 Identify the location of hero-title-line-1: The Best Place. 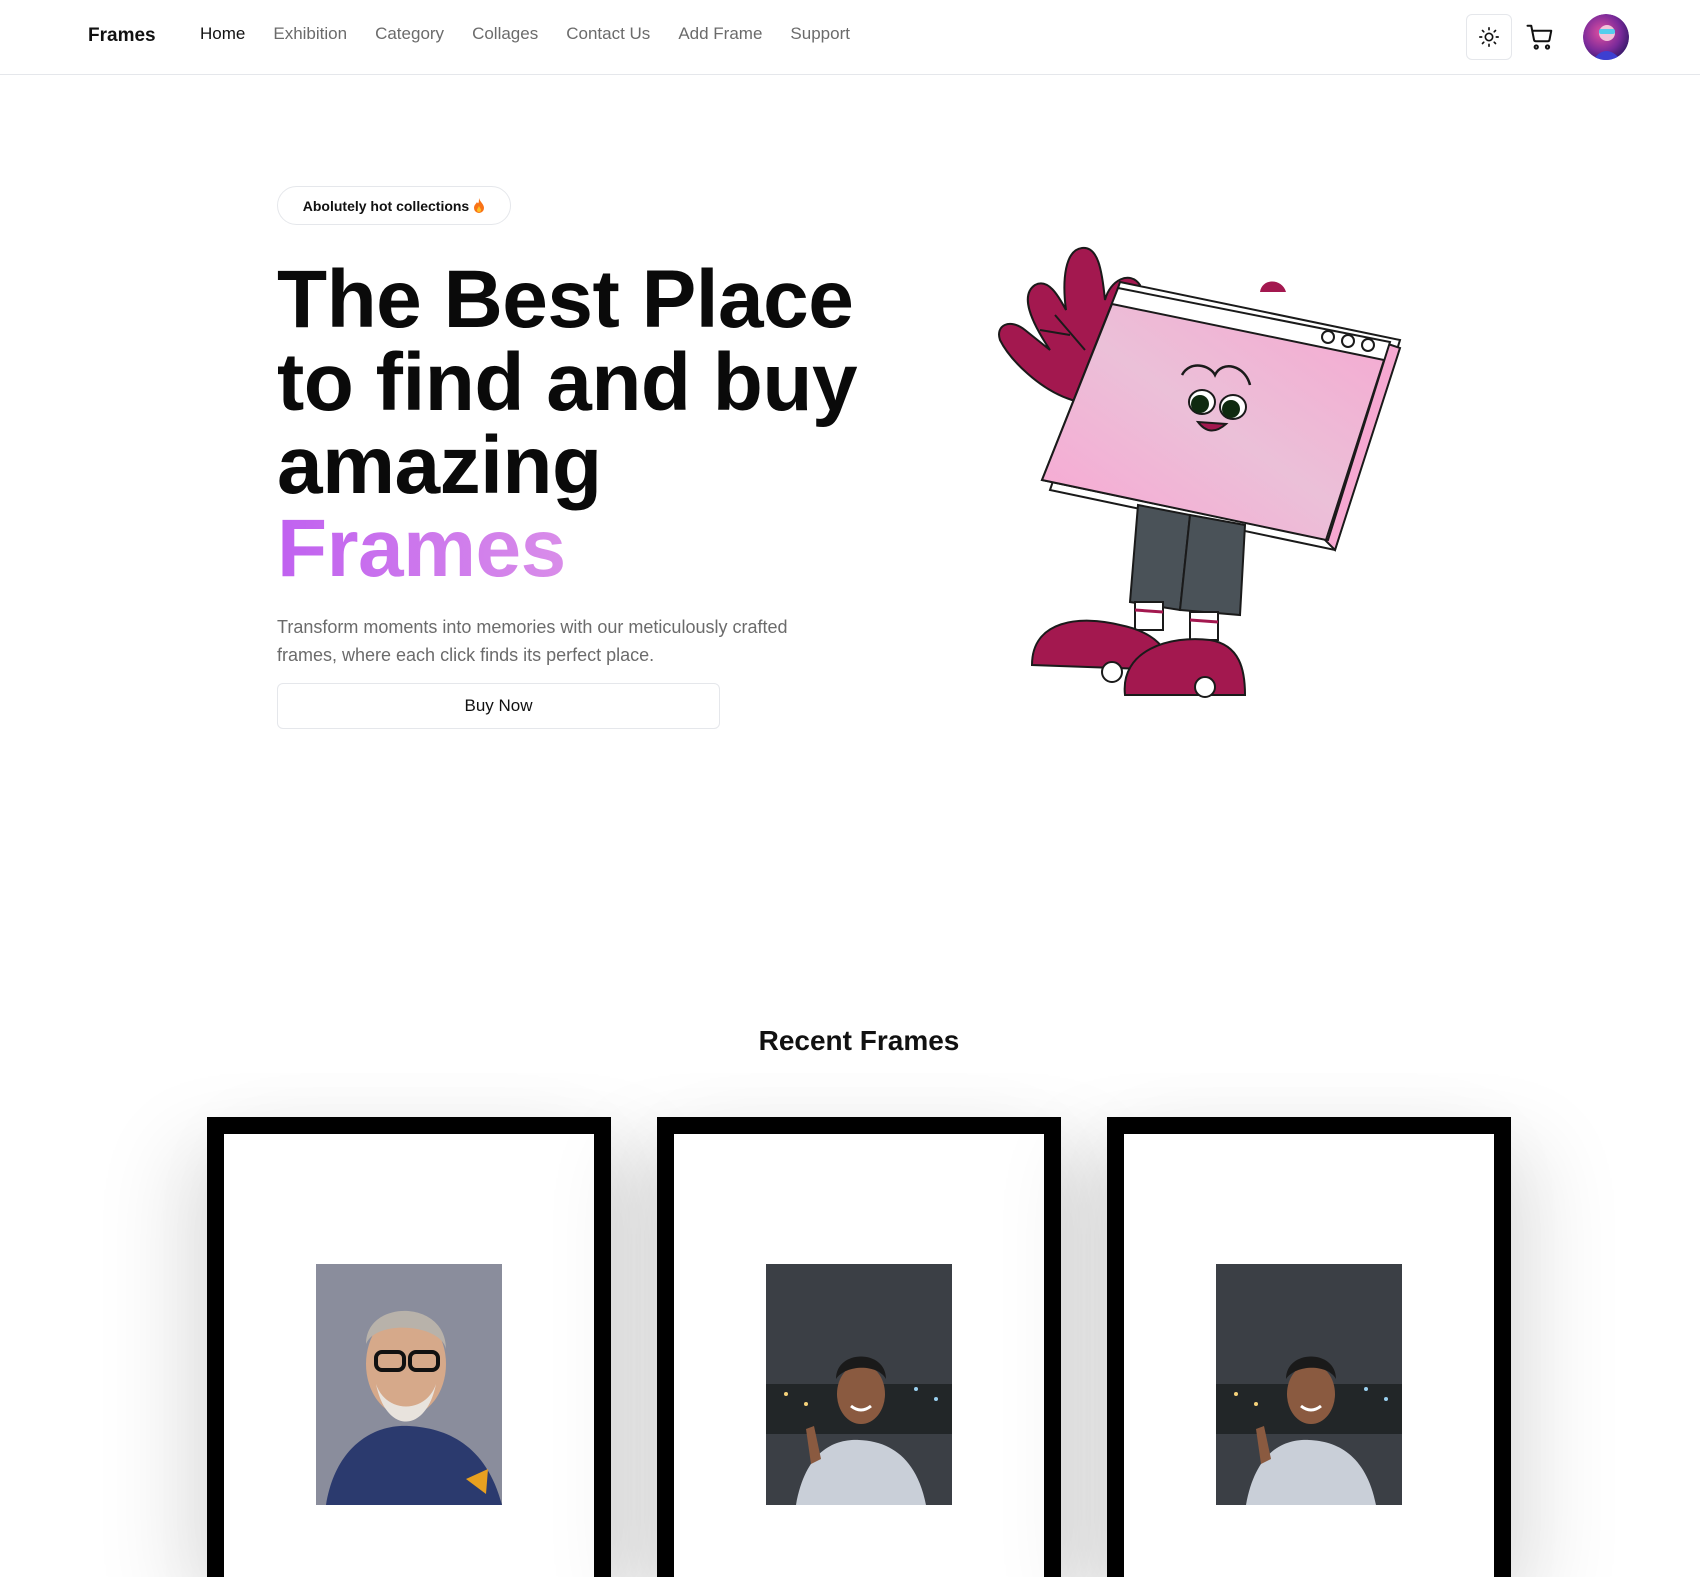
(565, 299).